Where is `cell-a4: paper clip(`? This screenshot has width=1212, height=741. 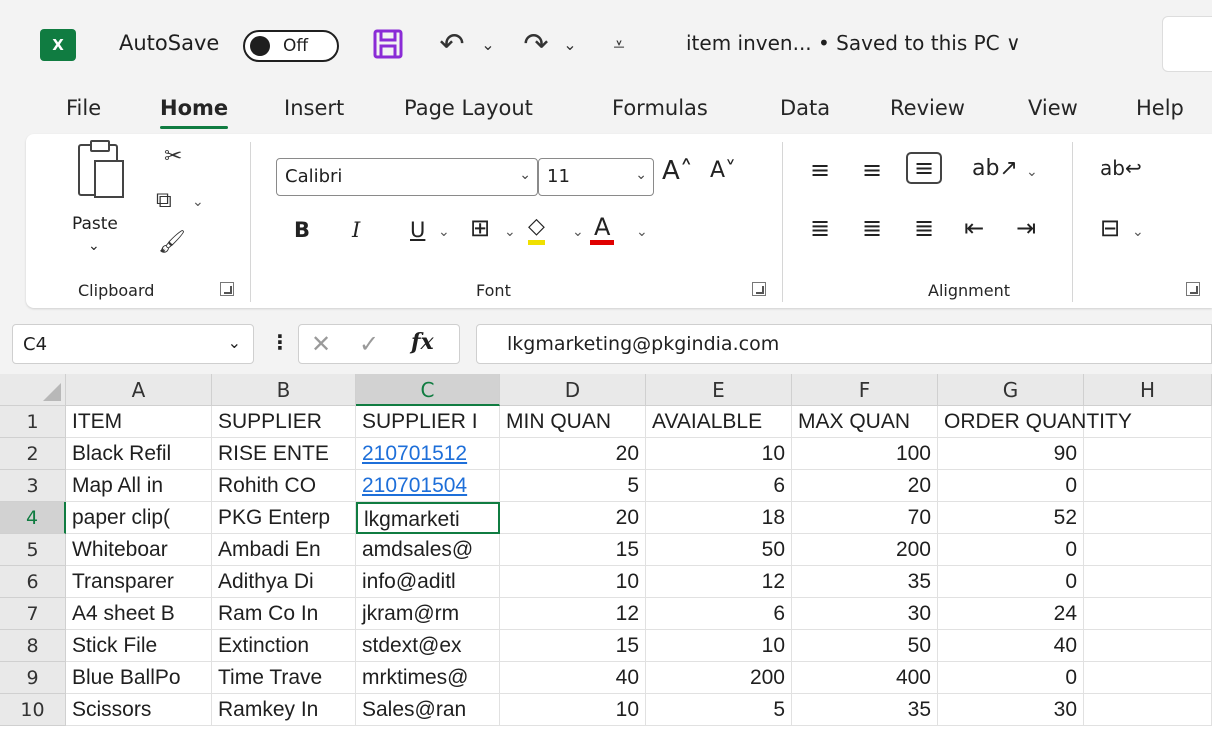 cell-a4: paper clip( is located at coordinates (139, 518).